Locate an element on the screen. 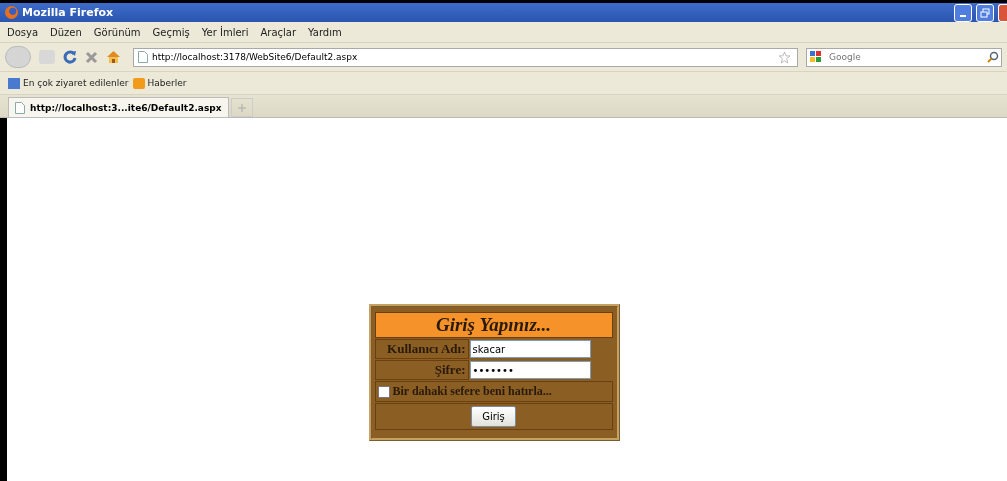 The image size is (1007, 481). close-button is located at coordinates (1002, 12).